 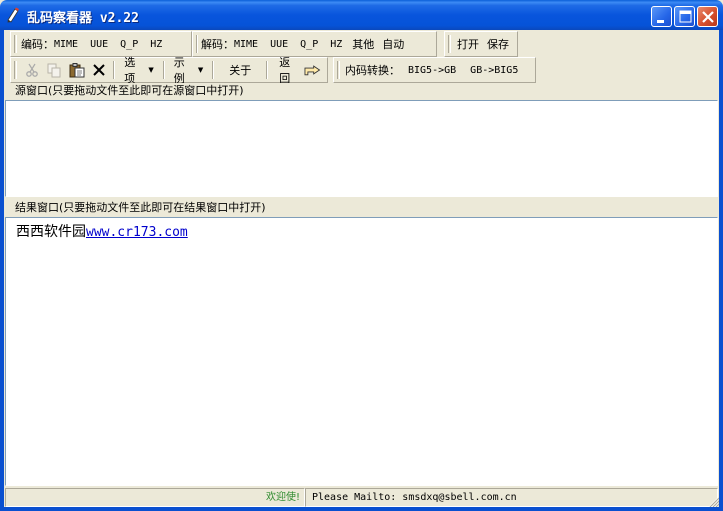 I want to click on status-mailto: Please Mailto: smsdxq@sbell.com.cn, so click(x=511, y=497).